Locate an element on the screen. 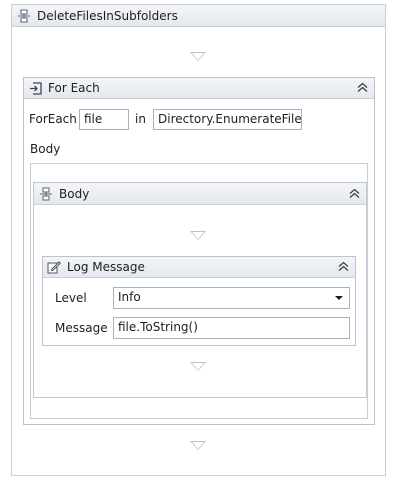  level-select: Info is located at coordinates (231, 298).